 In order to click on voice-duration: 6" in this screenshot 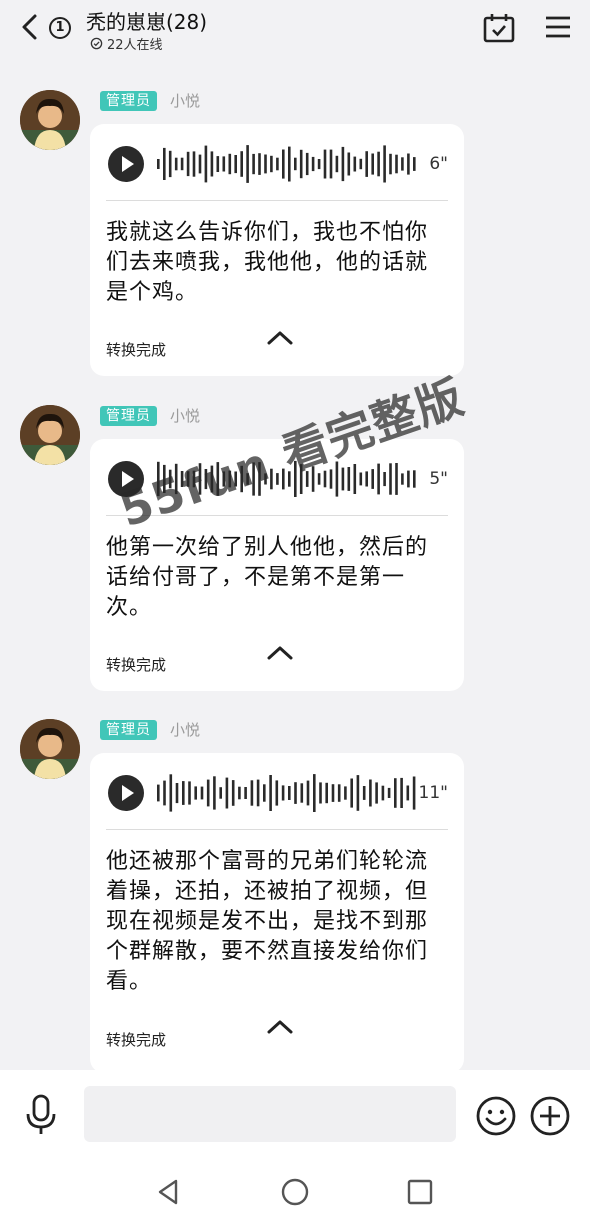, I will do `click(438, 164)`.